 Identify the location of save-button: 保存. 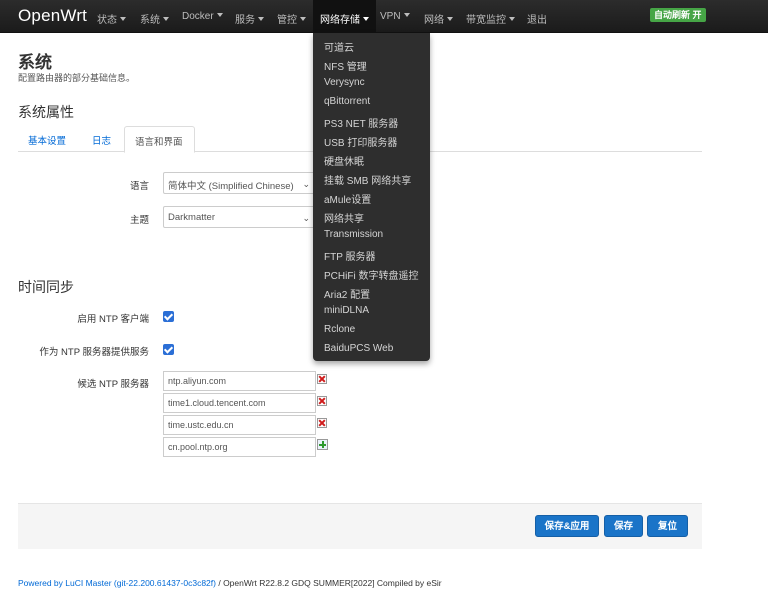
(623, 526).